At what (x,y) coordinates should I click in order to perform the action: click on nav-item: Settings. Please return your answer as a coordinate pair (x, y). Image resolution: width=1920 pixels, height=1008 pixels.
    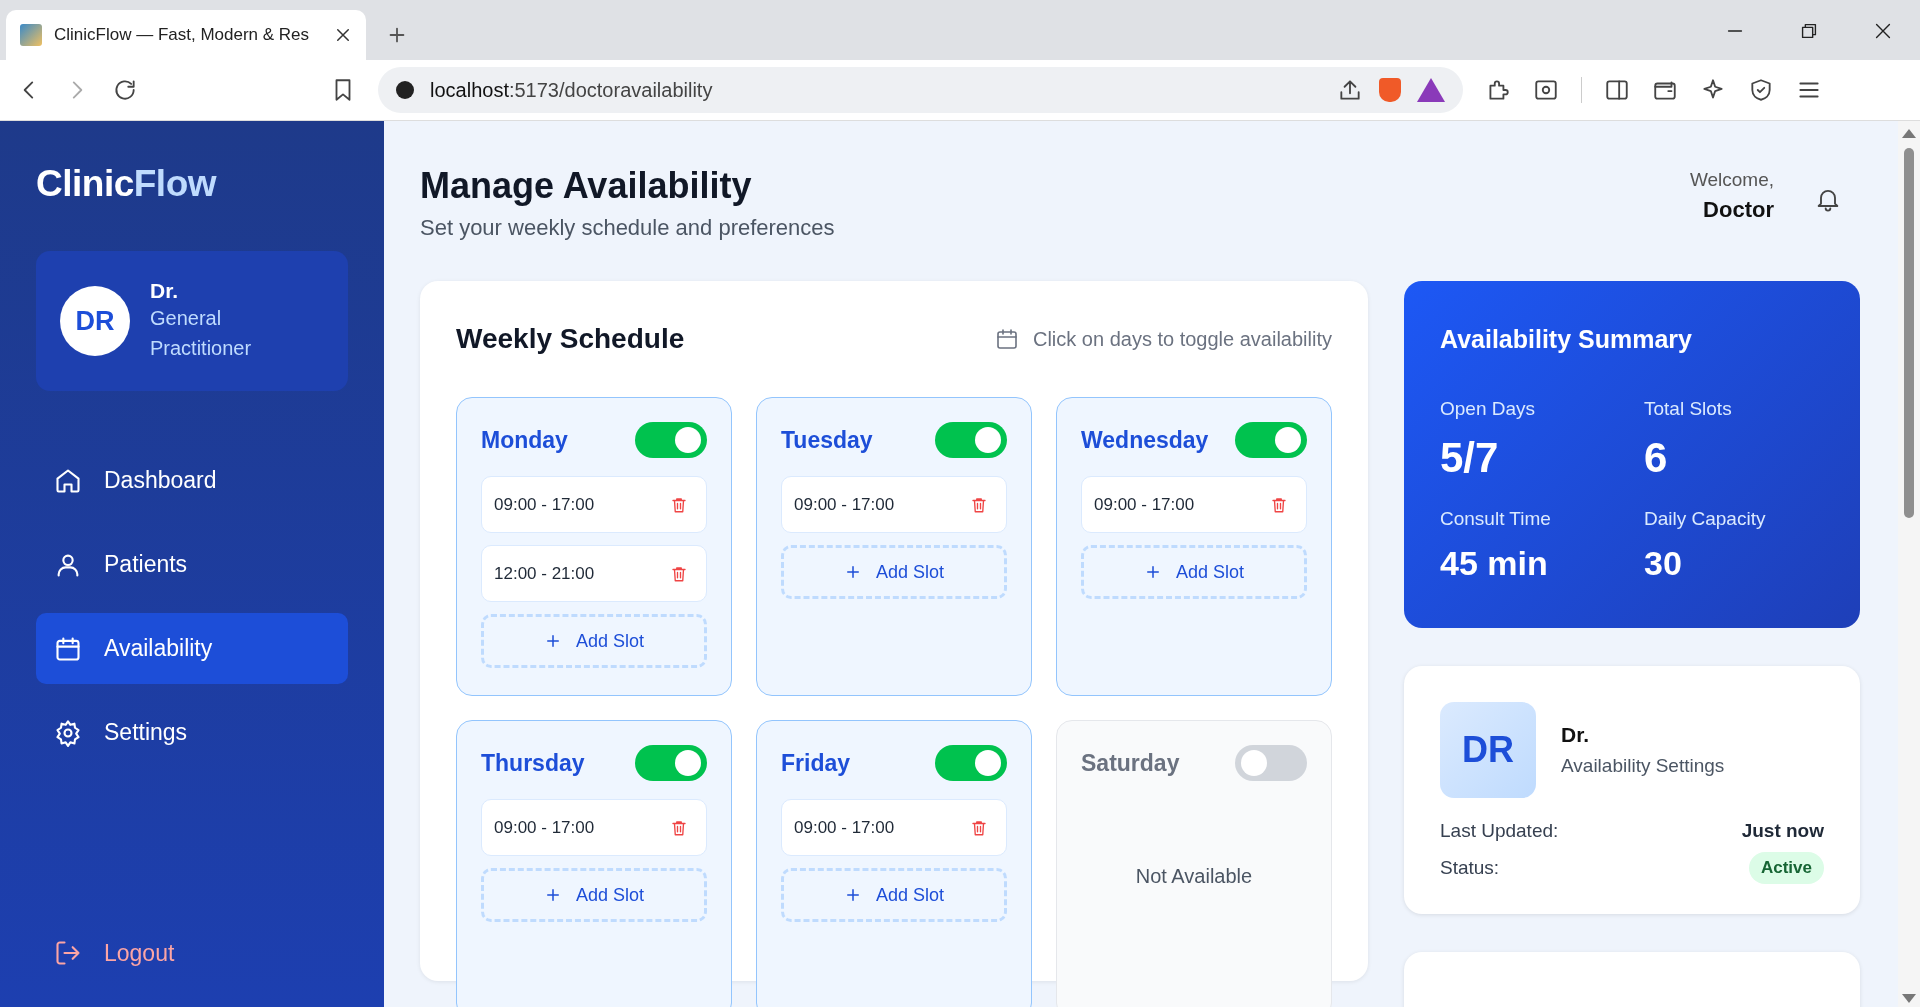
    Looking at the image, I should click on (192, 732).